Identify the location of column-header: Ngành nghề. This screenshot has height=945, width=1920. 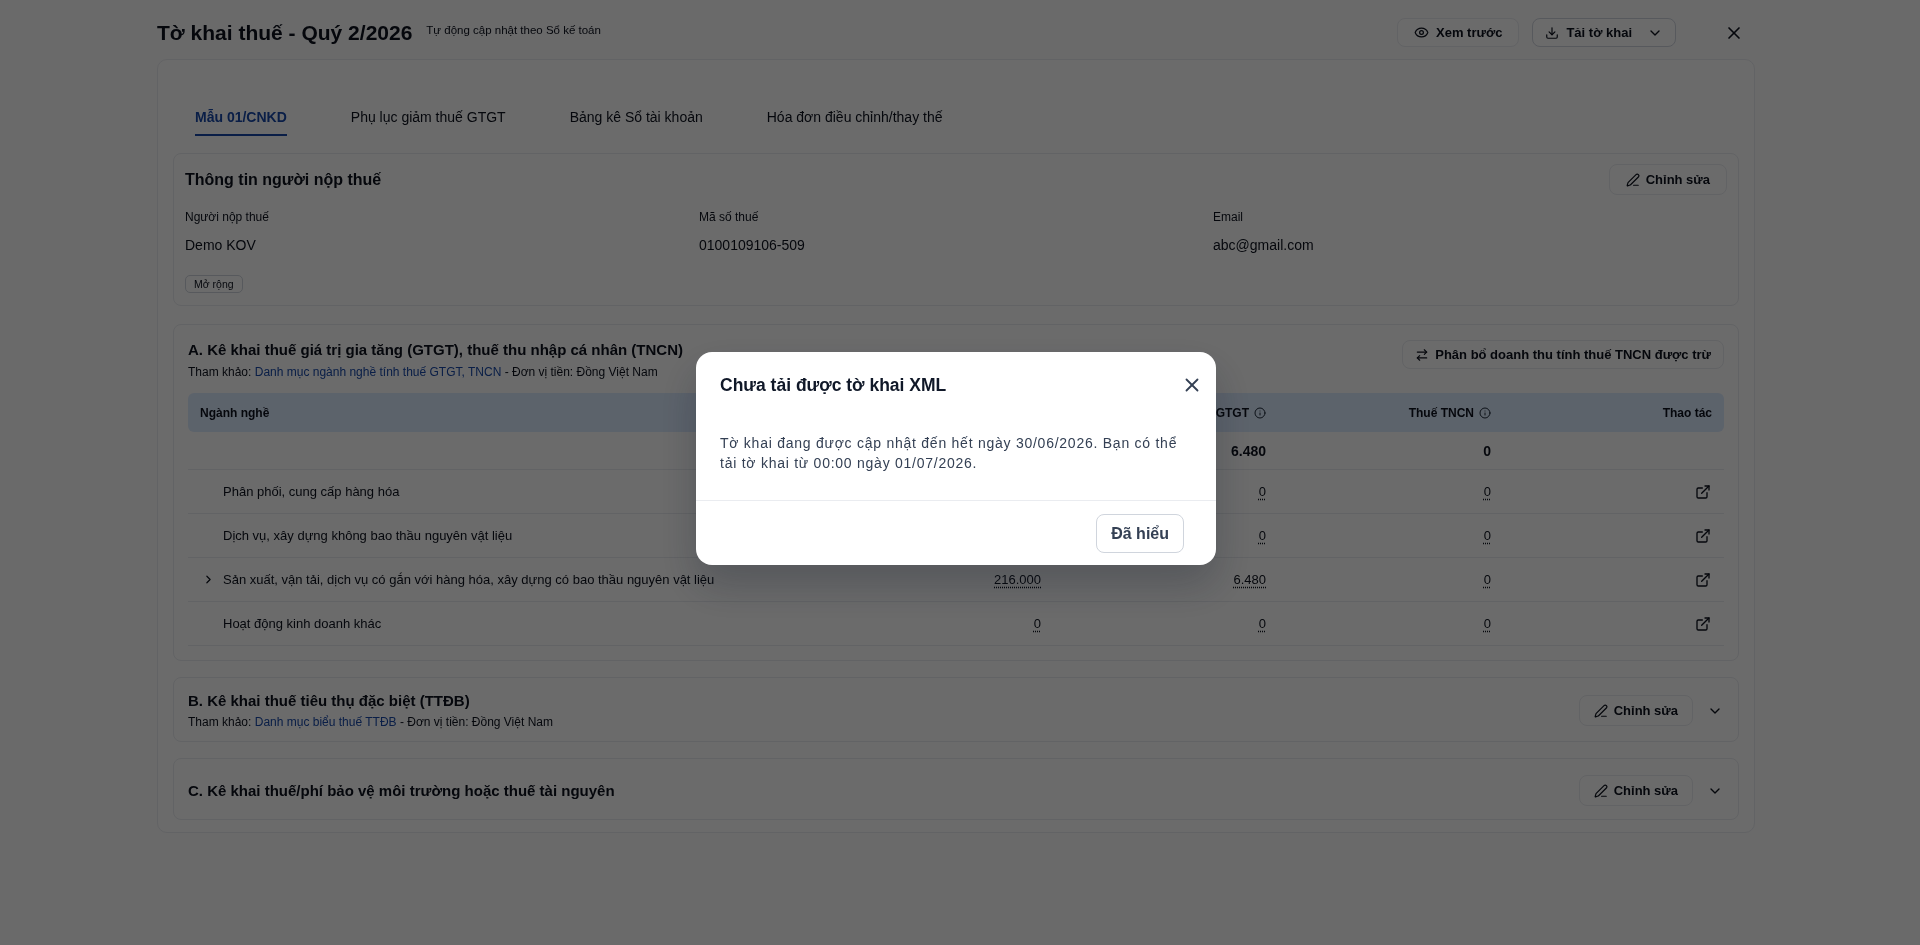
(235, 412).